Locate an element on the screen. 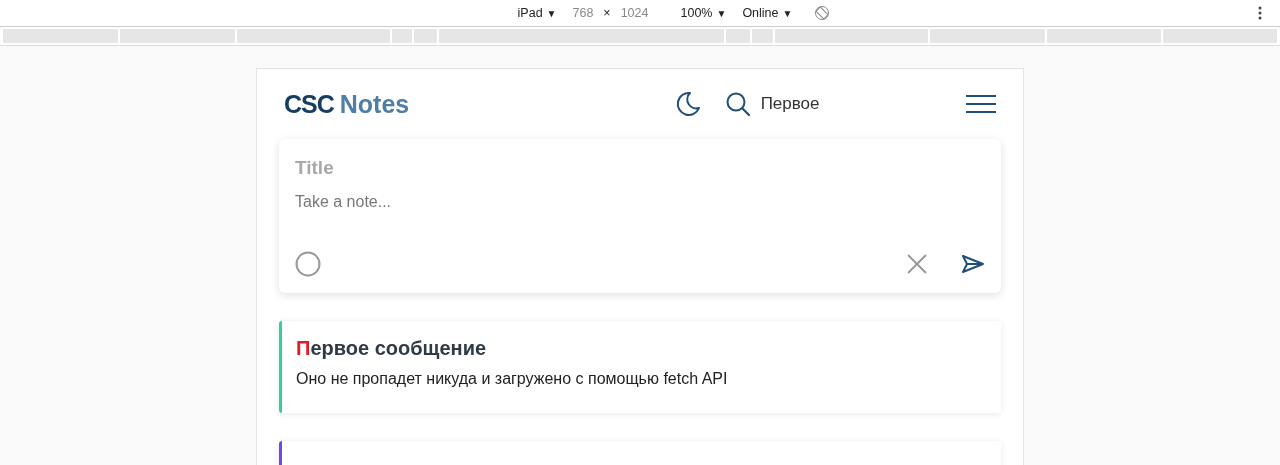 The height and width of the screenshot is (465, 1280). more-icon is located at coordinates (1260, 13).